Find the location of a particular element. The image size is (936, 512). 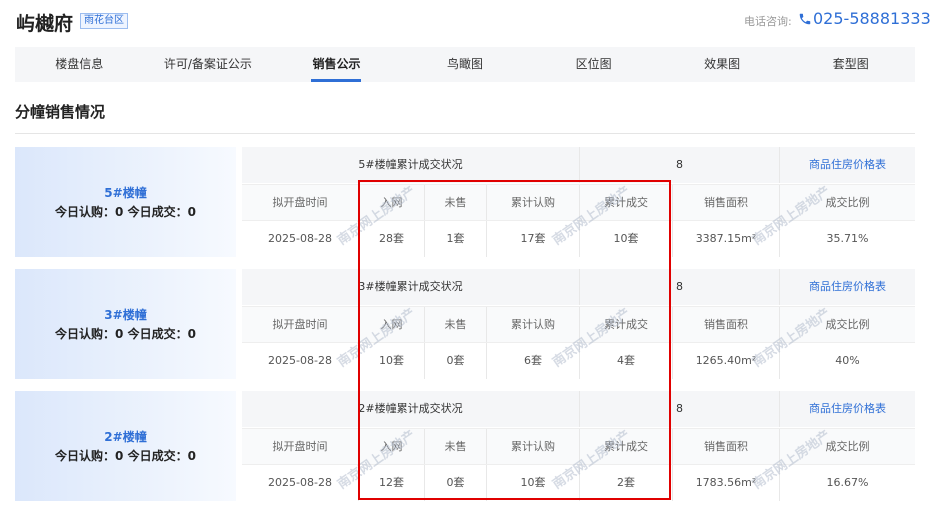

building-card: 2#楼幢 今日认购：0 今日成交：0 is located at coordinates (125, 446).